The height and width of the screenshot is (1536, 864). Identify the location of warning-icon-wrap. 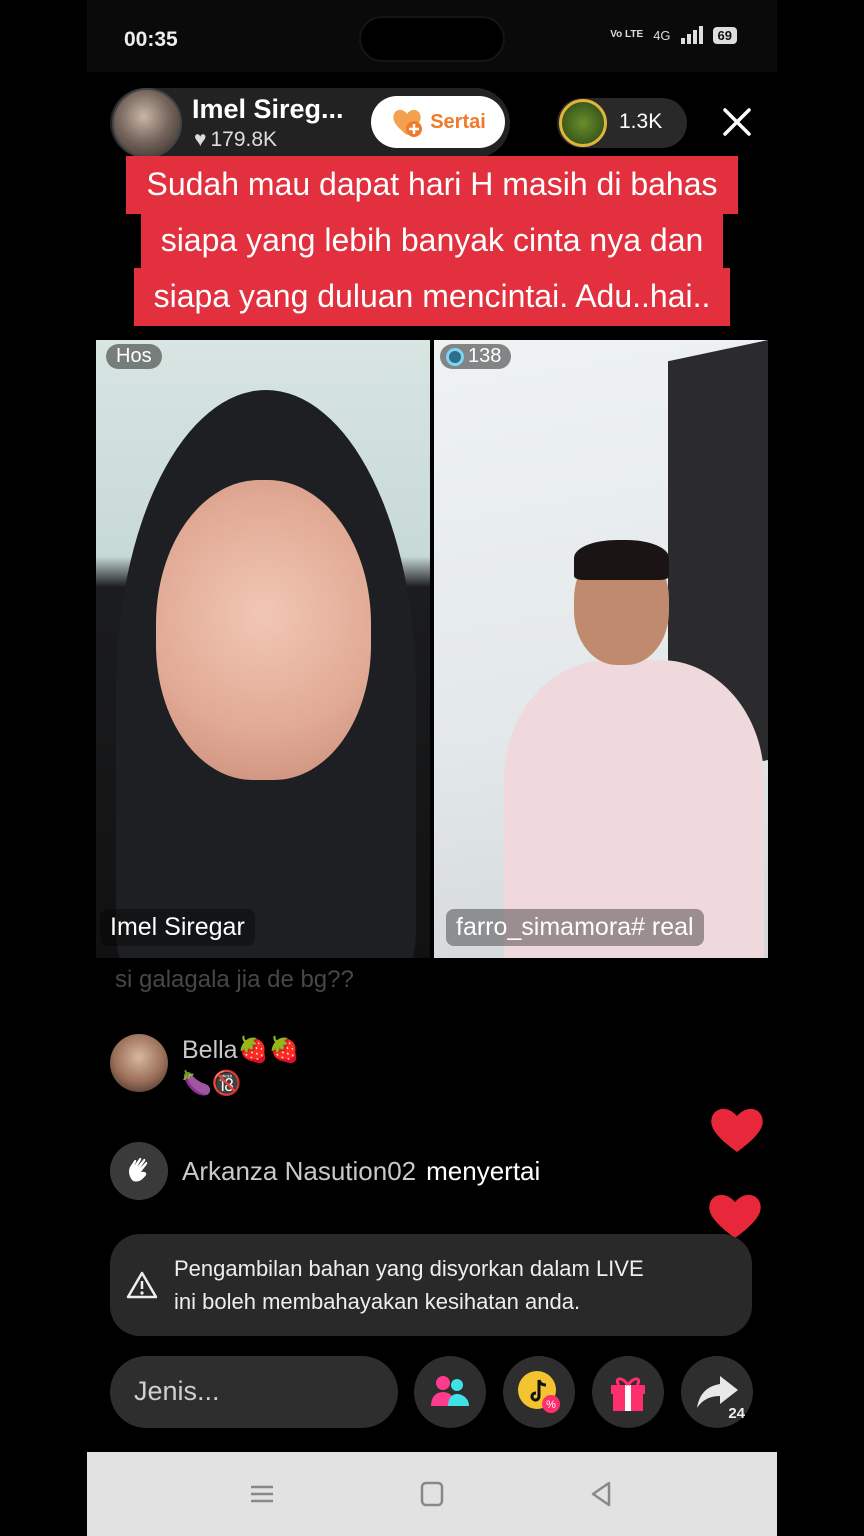
(142, 1285).